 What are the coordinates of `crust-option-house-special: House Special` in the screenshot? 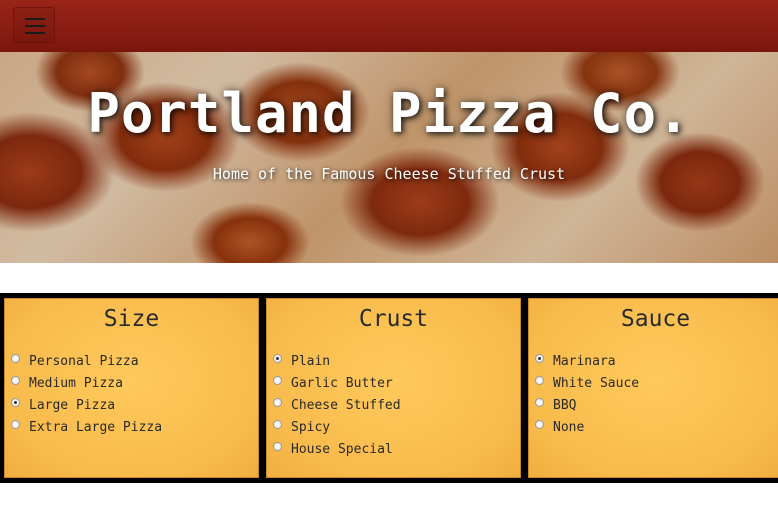 It's located at (333, 449).